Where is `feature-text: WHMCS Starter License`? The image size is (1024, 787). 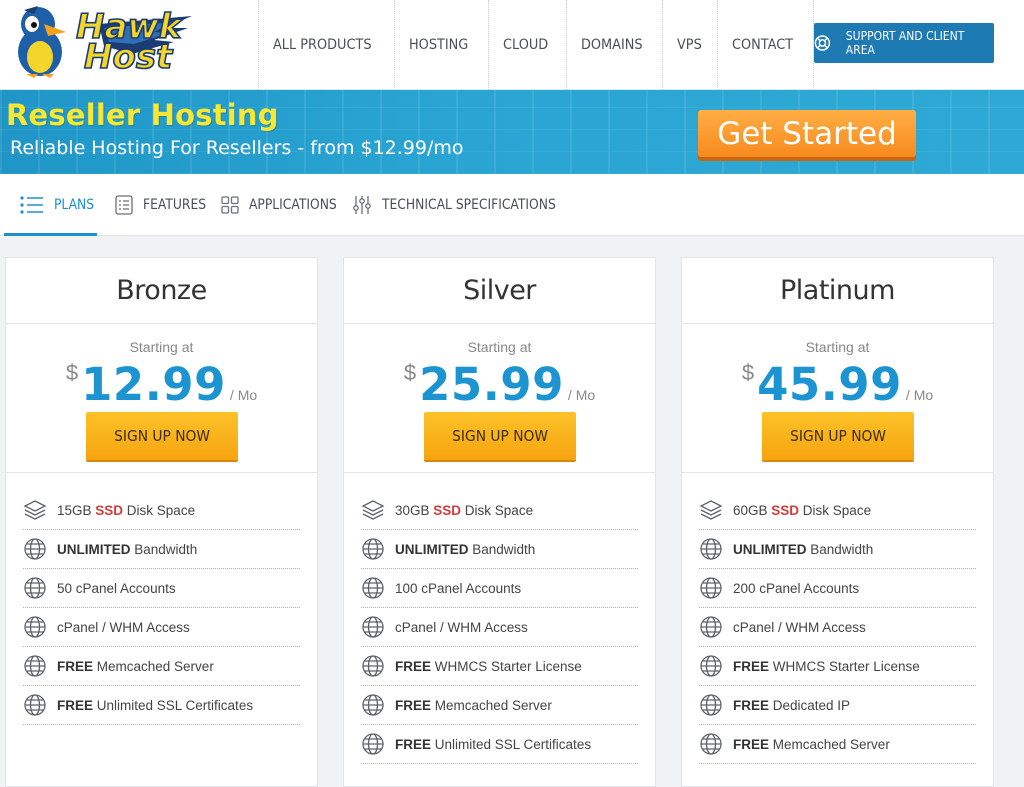
feature-text: WHMCS Starter License is located at coordinates (844, 666).